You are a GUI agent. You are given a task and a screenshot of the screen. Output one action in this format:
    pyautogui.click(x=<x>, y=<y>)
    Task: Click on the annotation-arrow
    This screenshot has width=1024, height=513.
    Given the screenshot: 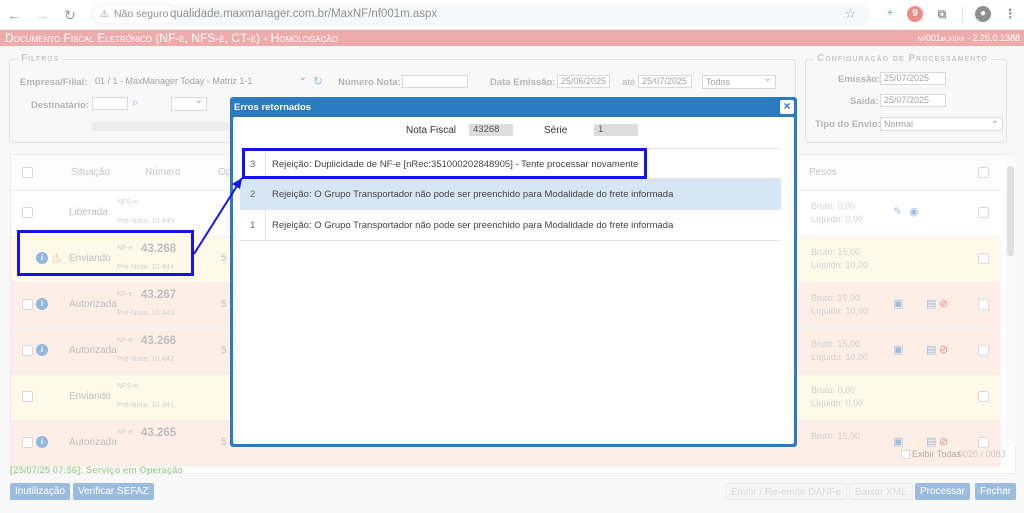 What is the action you would take?
    pyautogui.click(x=218, y=216)
    